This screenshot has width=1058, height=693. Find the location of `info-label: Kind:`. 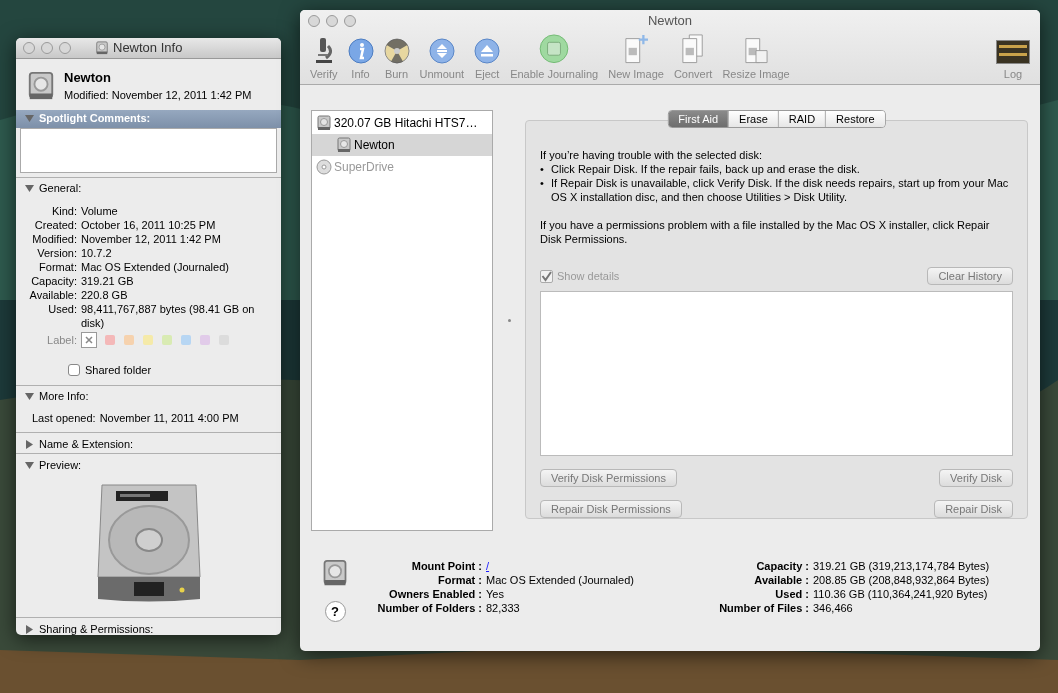

info-label: Kind: is located at coordinates (64, 210).